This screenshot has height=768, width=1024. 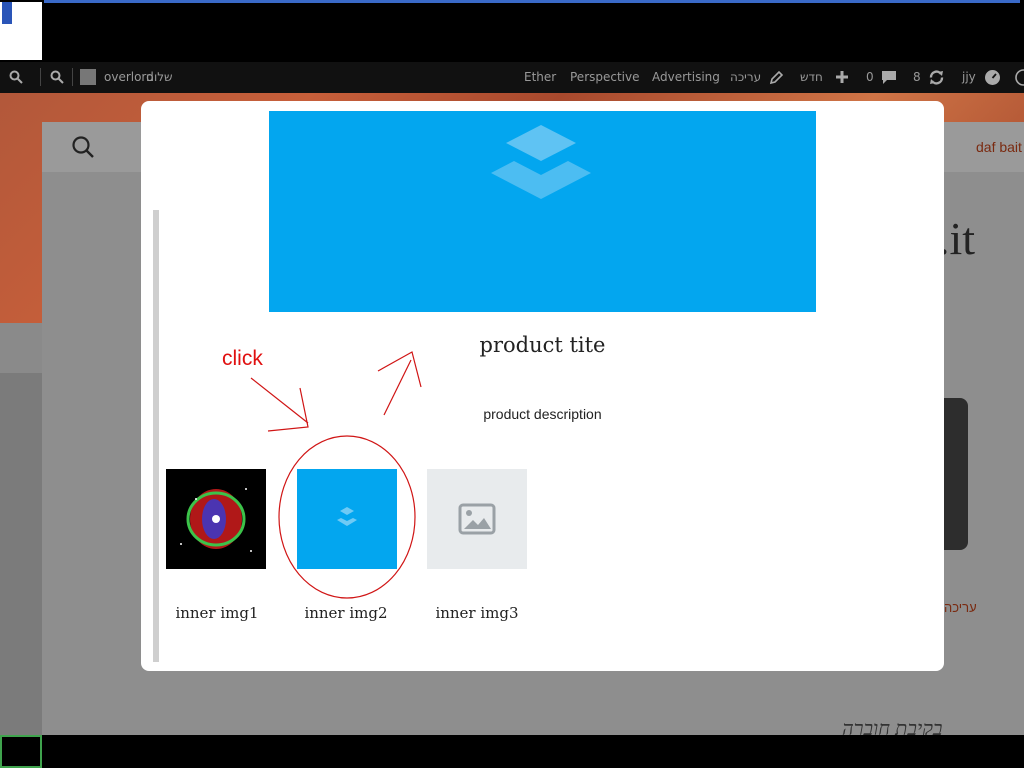 I want to click on browser-accent-strip, so click(x=532, y=1).